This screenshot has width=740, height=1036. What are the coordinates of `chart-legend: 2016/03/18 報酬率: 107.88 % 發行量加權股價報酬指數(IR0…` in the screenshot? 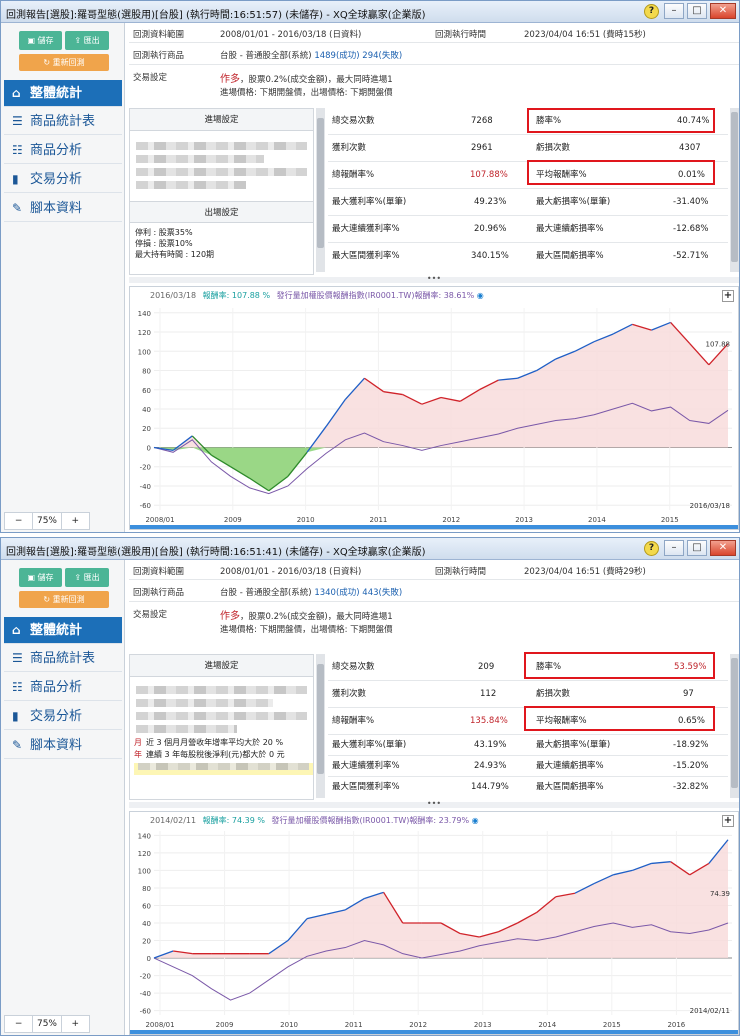 It's located at (317, 295).